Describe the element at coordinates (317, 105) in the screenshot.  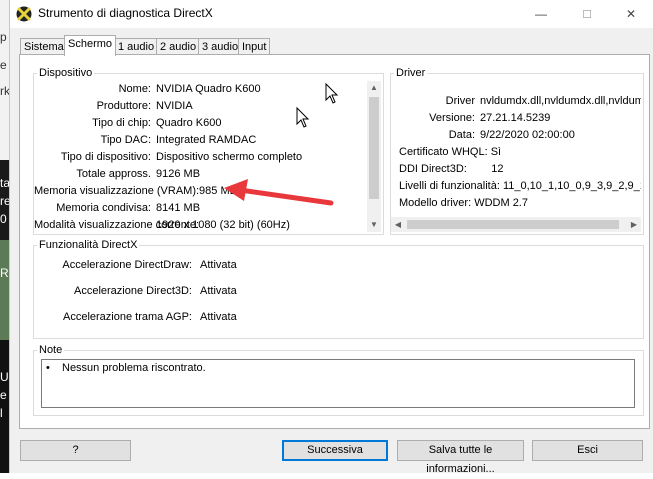
I see `mouse-cursor-icon` at that location.